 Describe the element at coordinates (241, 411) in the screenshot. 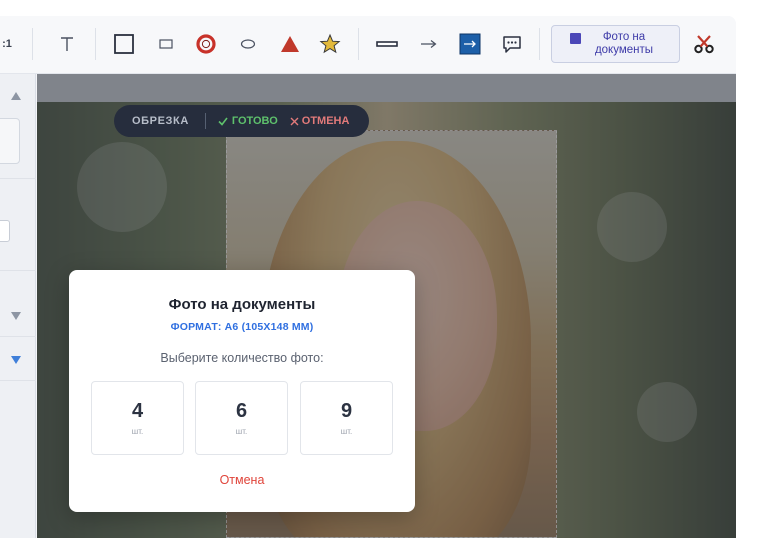

I see `option-count: 6` at that location.